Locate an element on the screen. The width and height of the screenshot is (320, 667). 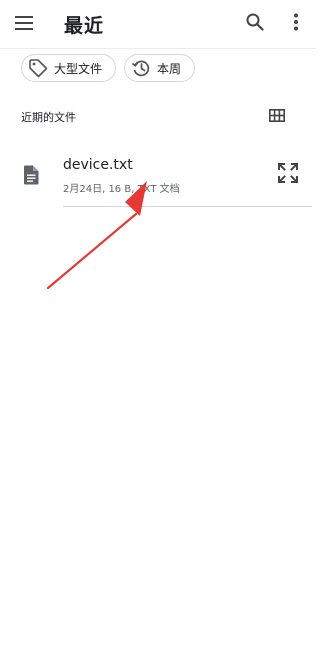
list-item: device.txt 2月24日, 16 B, TXT 文档 is located at coordinates (158, 176).